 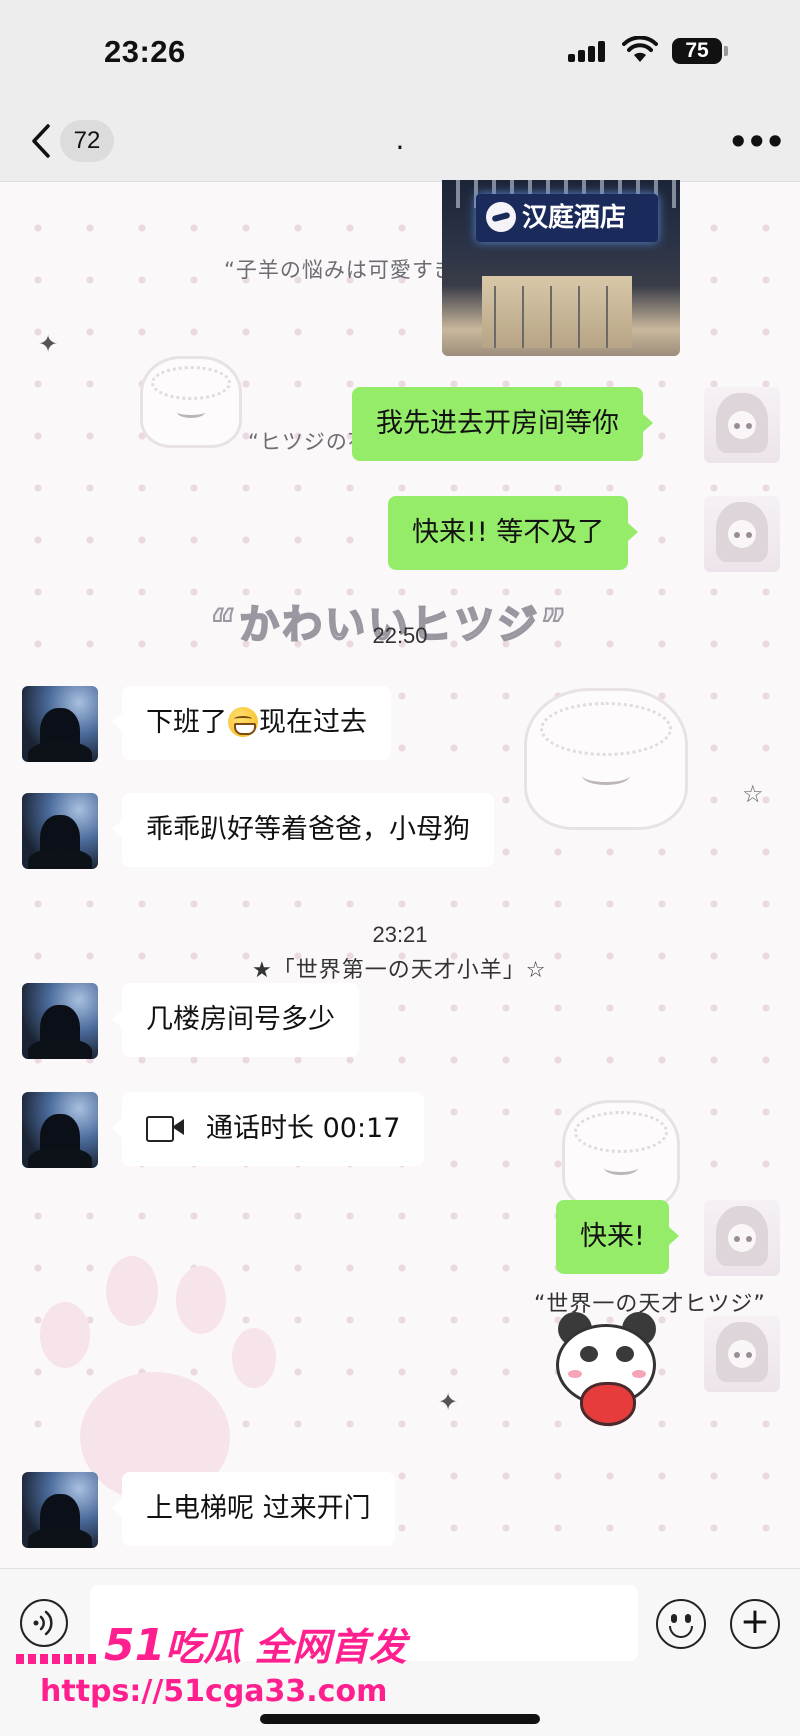 I want to click on message-text: 现在过去, so click(x=313, y=722).